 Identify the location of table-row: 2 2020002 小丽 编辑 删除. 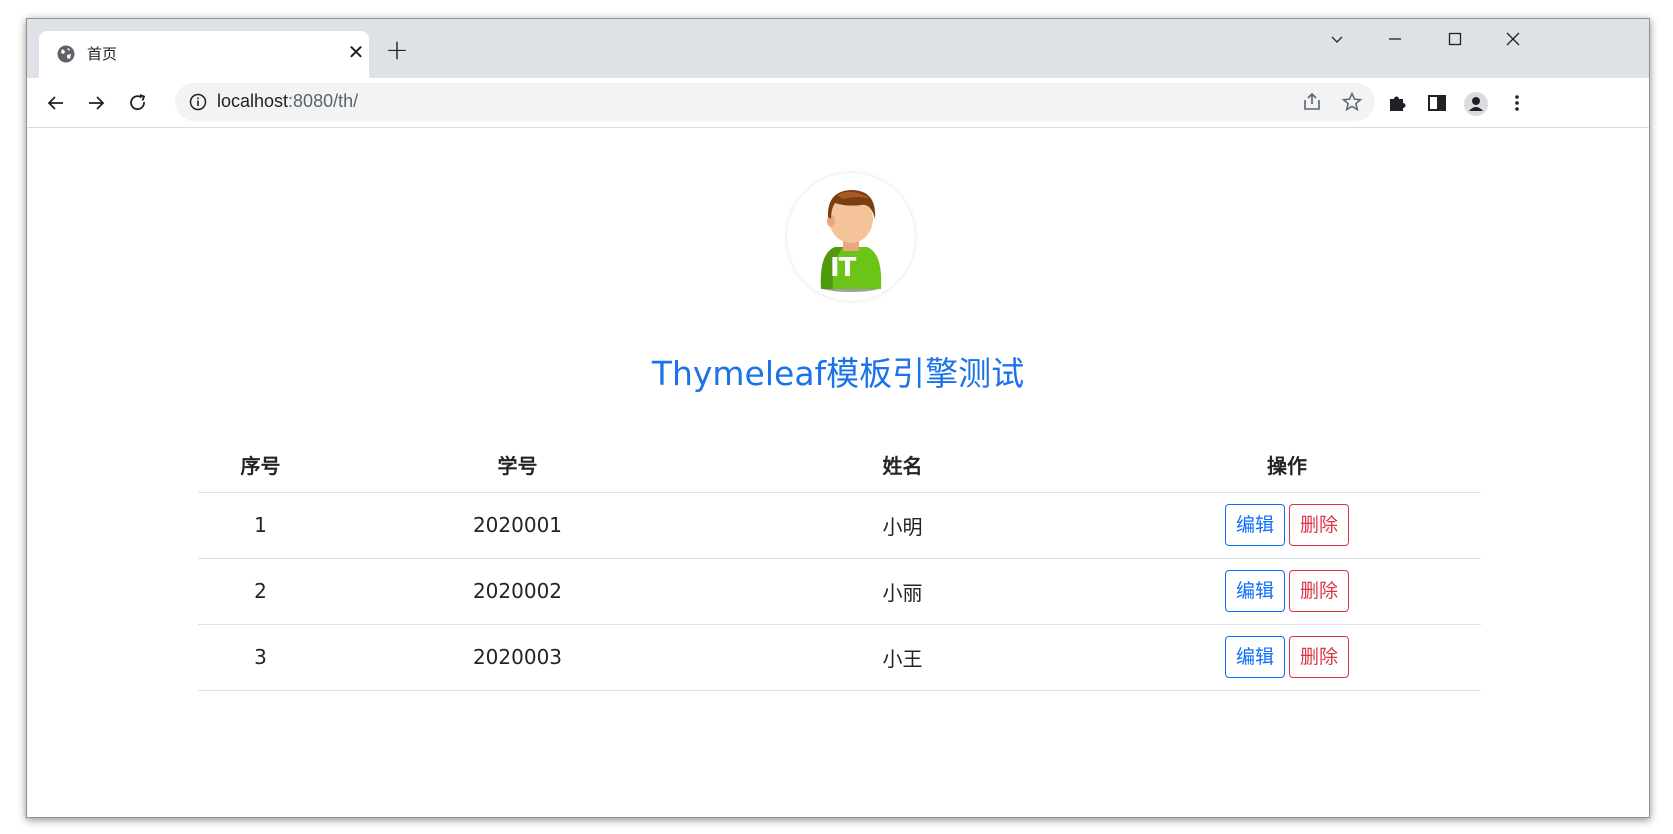
(839, 591).